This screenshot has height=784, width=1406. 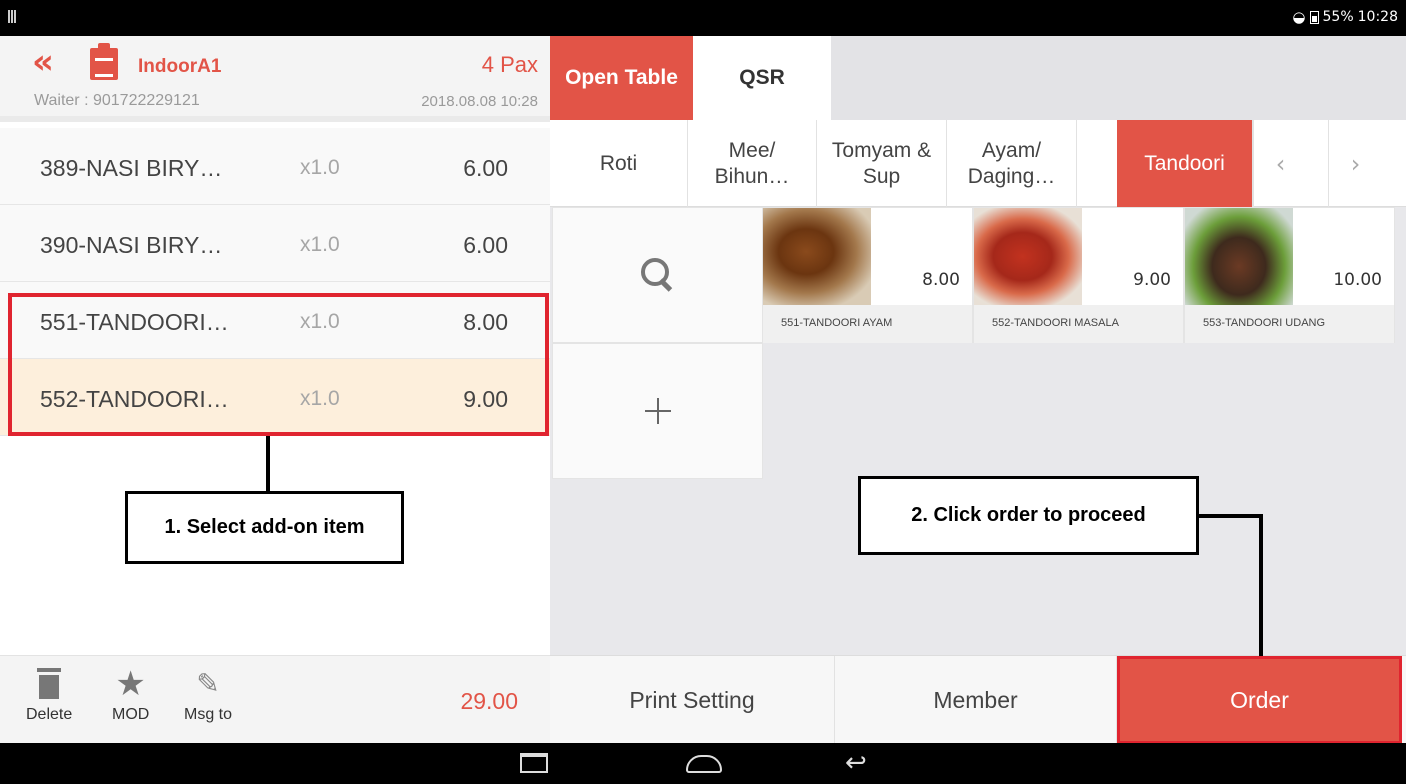 I want to click on pax-count: 4 Pax, so click(x=510, y=65).